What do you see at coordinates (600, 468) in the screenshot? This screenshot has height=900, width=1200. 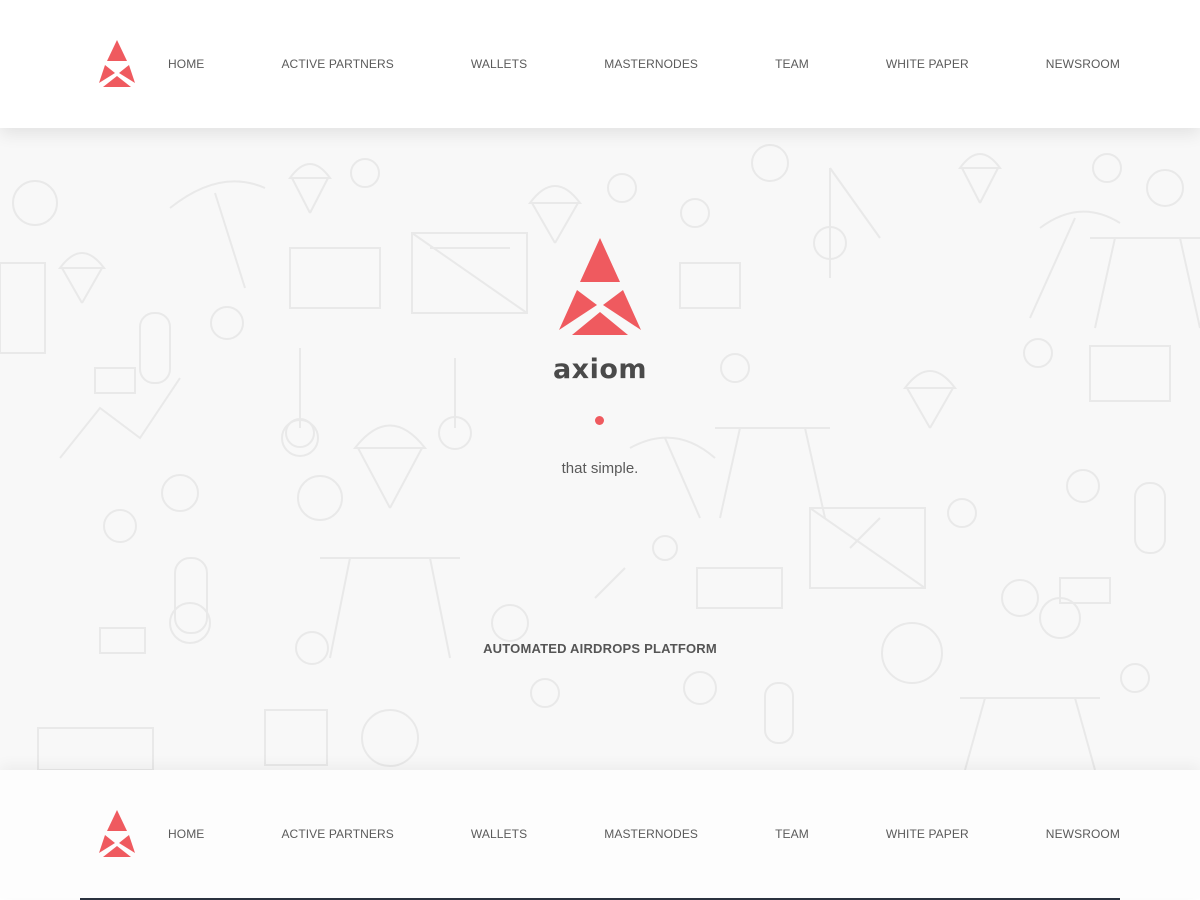 I see `hero-tagline: that simple.` at bounding box center [600, 468].